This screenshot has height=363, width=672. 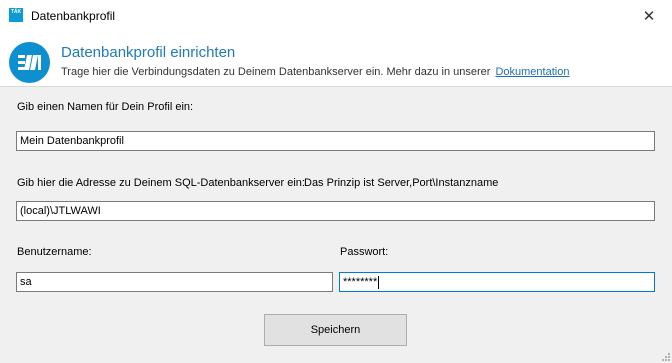 I want to click on save-button: Speichern, so click(x=335, y=330).